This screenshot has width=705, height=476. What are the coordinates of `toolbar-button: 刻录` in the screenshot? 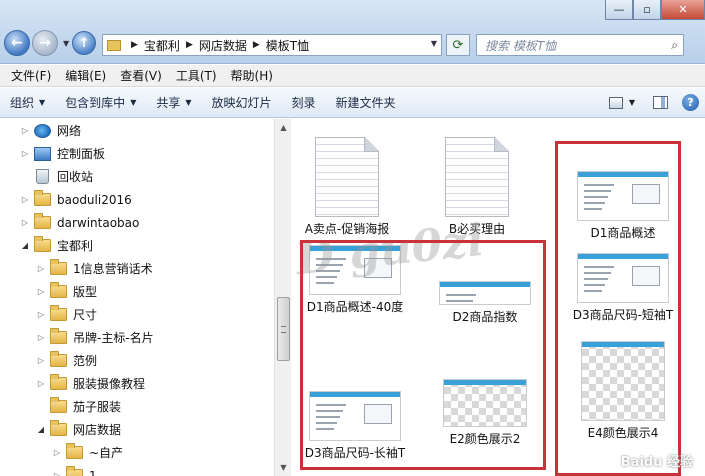 It's located at (304, 102).